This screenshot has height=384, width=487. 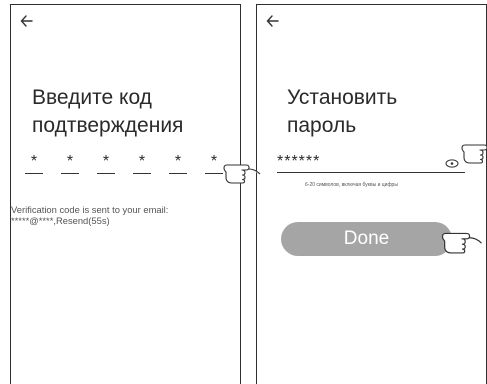 What do you see at coordinates (126, 220) in the screenshot?
I see `resend-link: *****@****,Resend(55s)` at bounding box center [126, 220].